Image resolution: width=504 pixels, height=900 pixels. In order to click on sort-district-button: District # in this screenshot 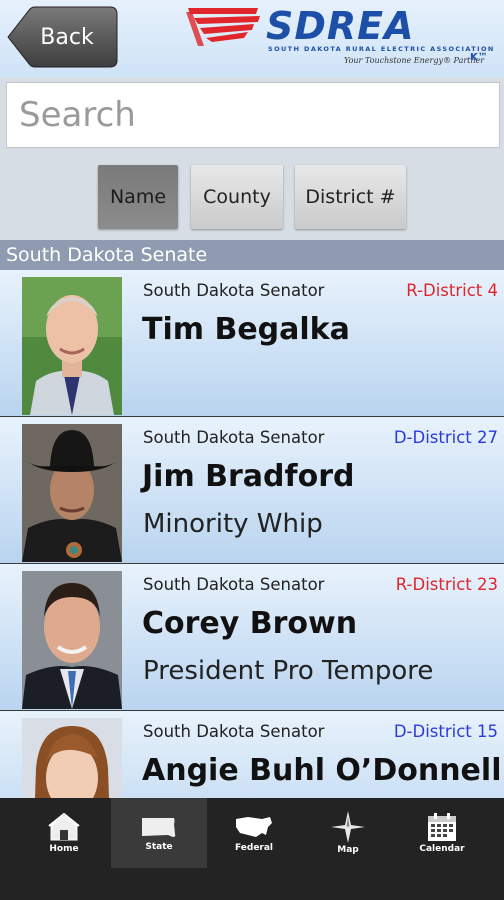, I will do `click(350, 197)`.